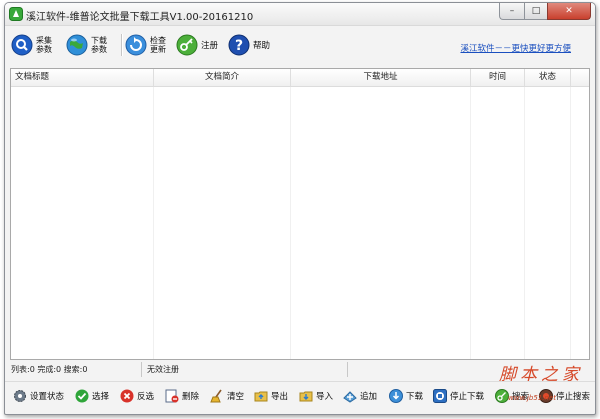  I want to click on add-icon, so click(350, 397).